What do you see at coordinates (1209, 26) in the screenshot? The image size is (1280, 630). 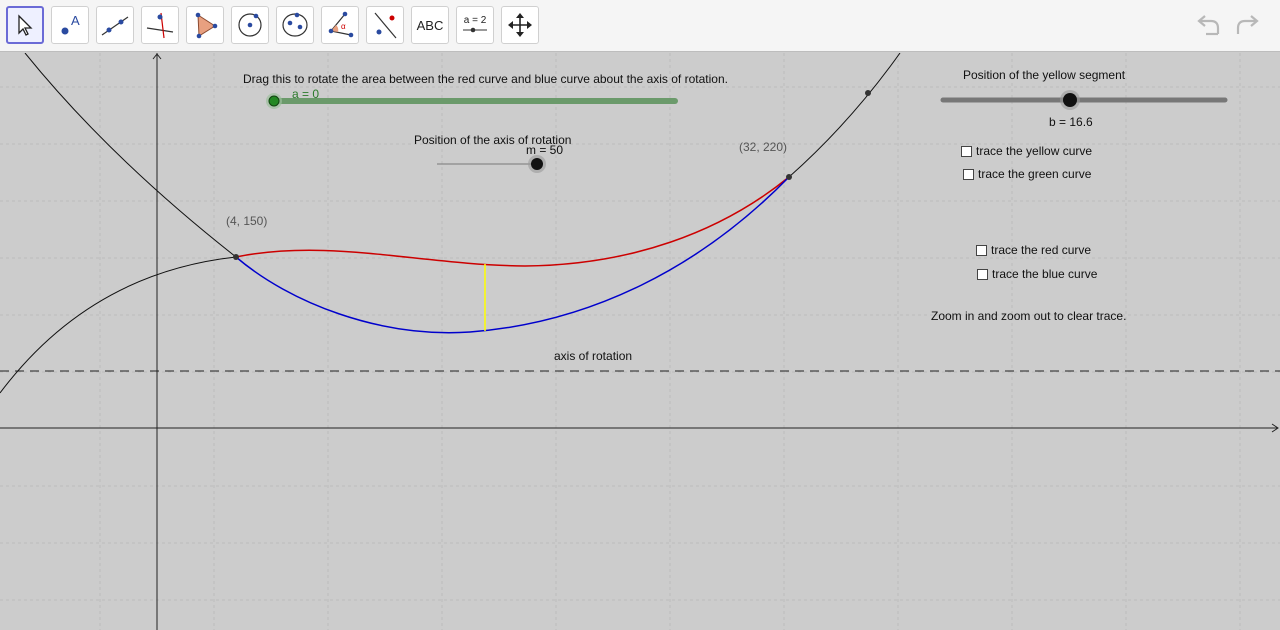 I see `undo-icon` at bounding box center [1209, 26].